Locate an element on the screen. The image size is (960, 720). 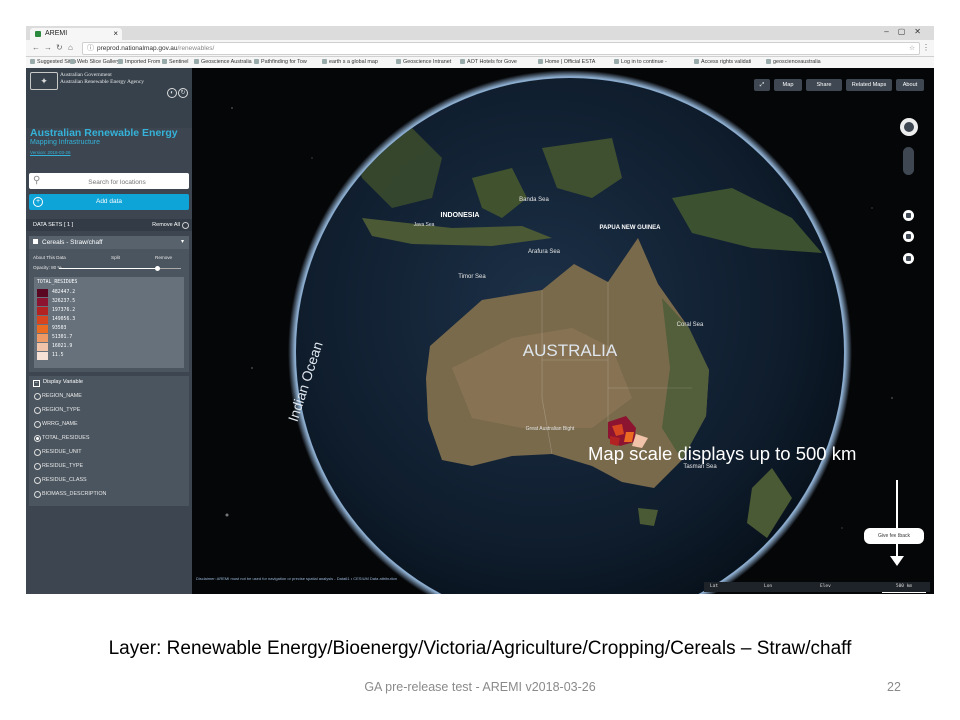
expand-button: ⤢ is located at coordinates (762, 85).